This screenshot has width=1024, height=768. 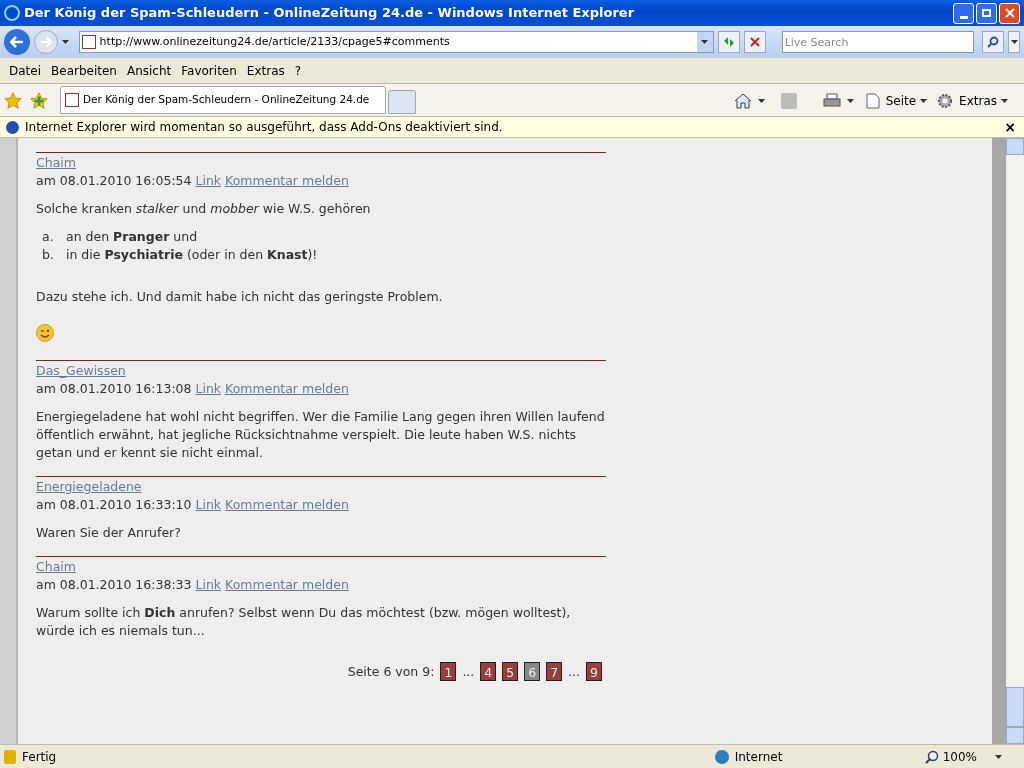 What do you see at coordinates (1015, 441) in the screenshot?
I see `scrollbar` at bounding box center [1015, 441].